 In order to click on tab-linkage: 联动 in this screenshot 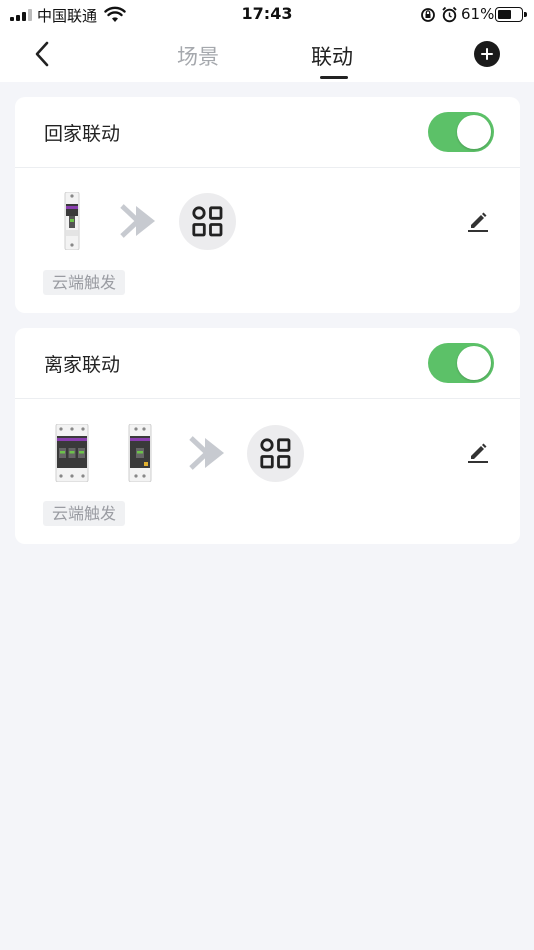, I will do `click(332, 56)`.